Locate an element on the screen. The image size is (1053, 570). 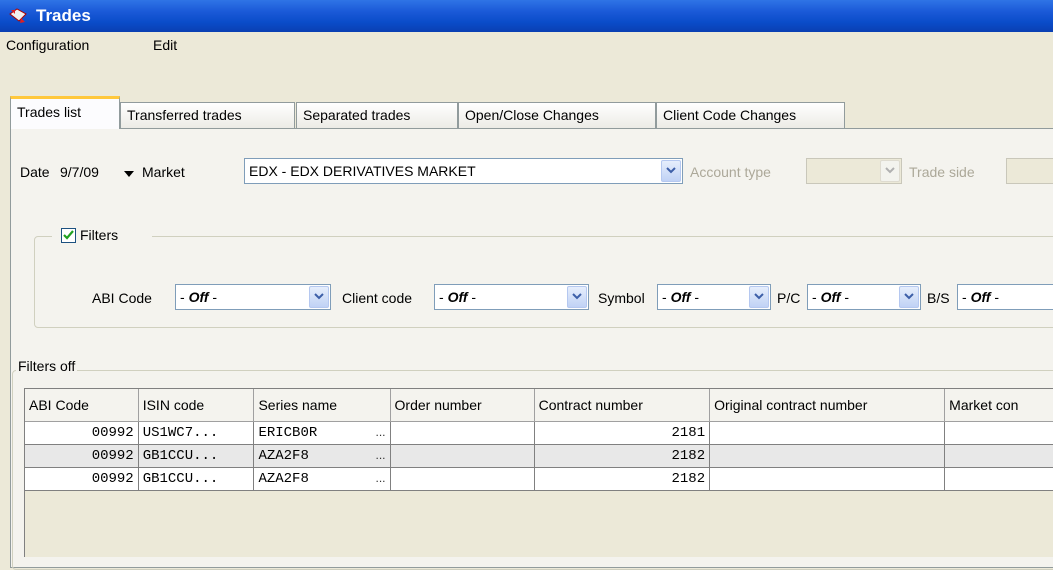
menu-bar: Configuration Edit is located at coordinates (526, 45).